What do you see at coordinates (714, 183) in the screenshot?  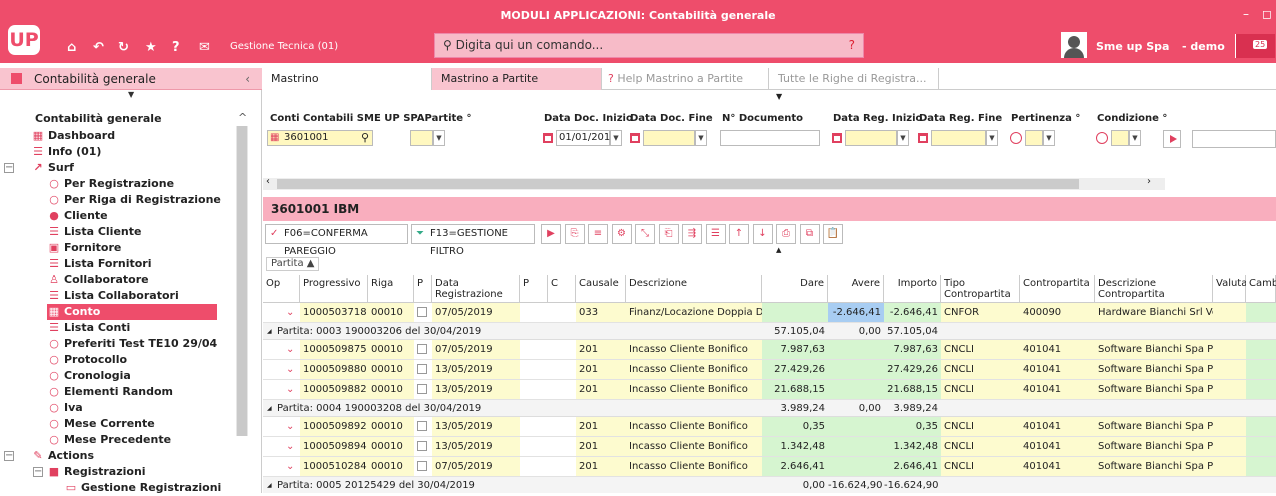 I see `filter-horizontal-scrollbar: ‹ ›` at bounding box center [714, 183].